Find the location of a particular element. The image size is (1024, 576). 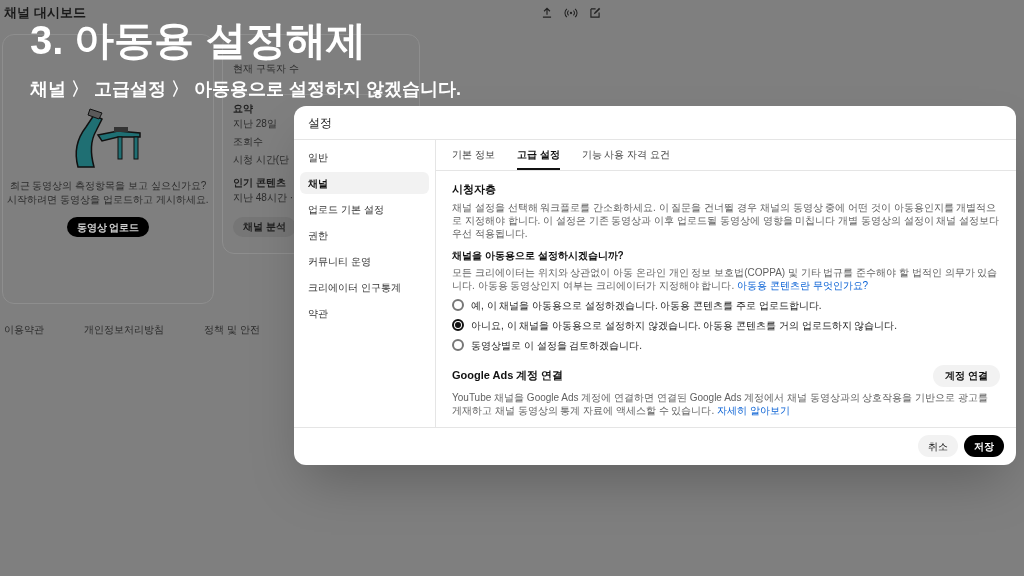

settings-nav-item: 채널 is located at coordinates (364, 183).